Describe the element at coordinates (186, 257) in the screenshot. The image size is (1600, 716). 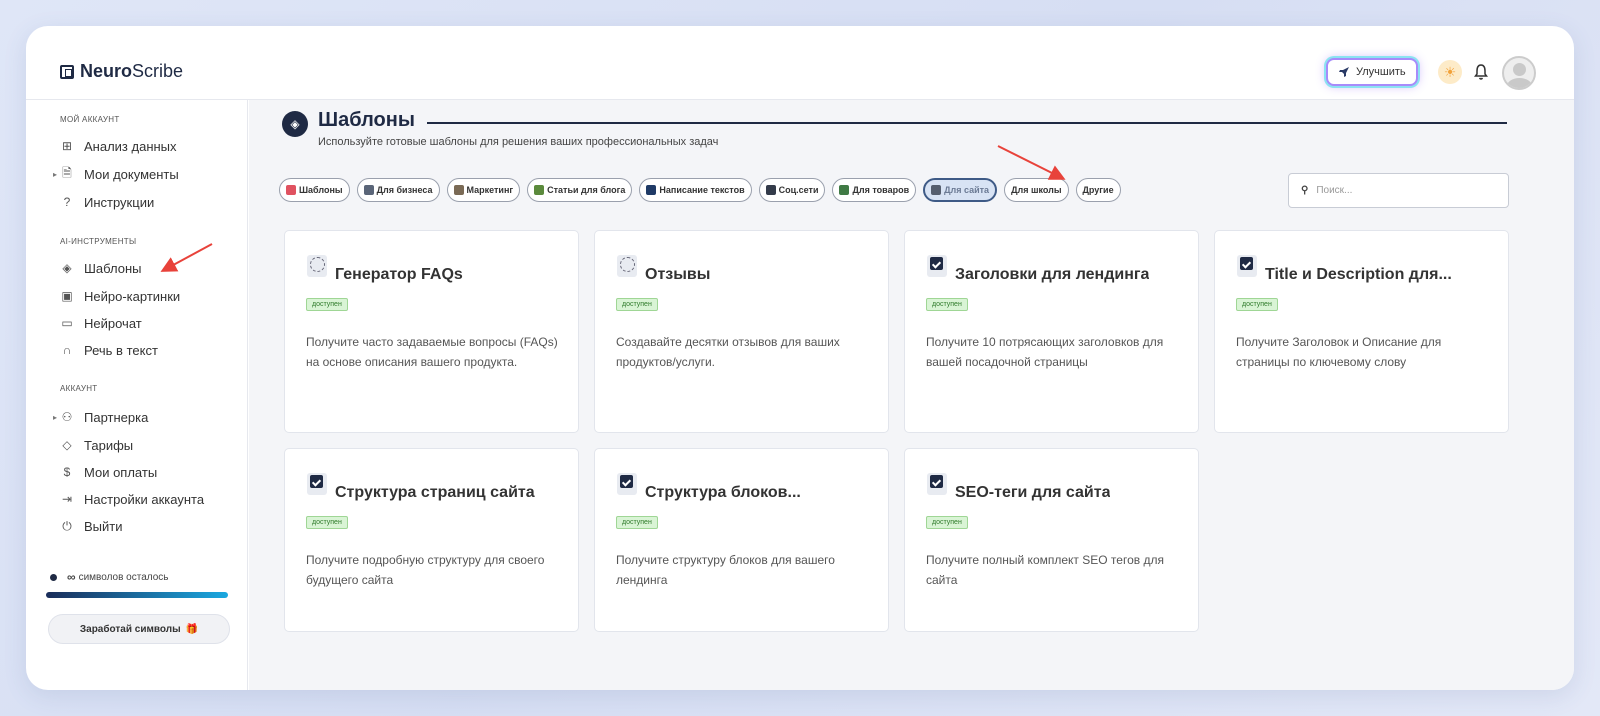
I see `arrow-to-templates` at that location.